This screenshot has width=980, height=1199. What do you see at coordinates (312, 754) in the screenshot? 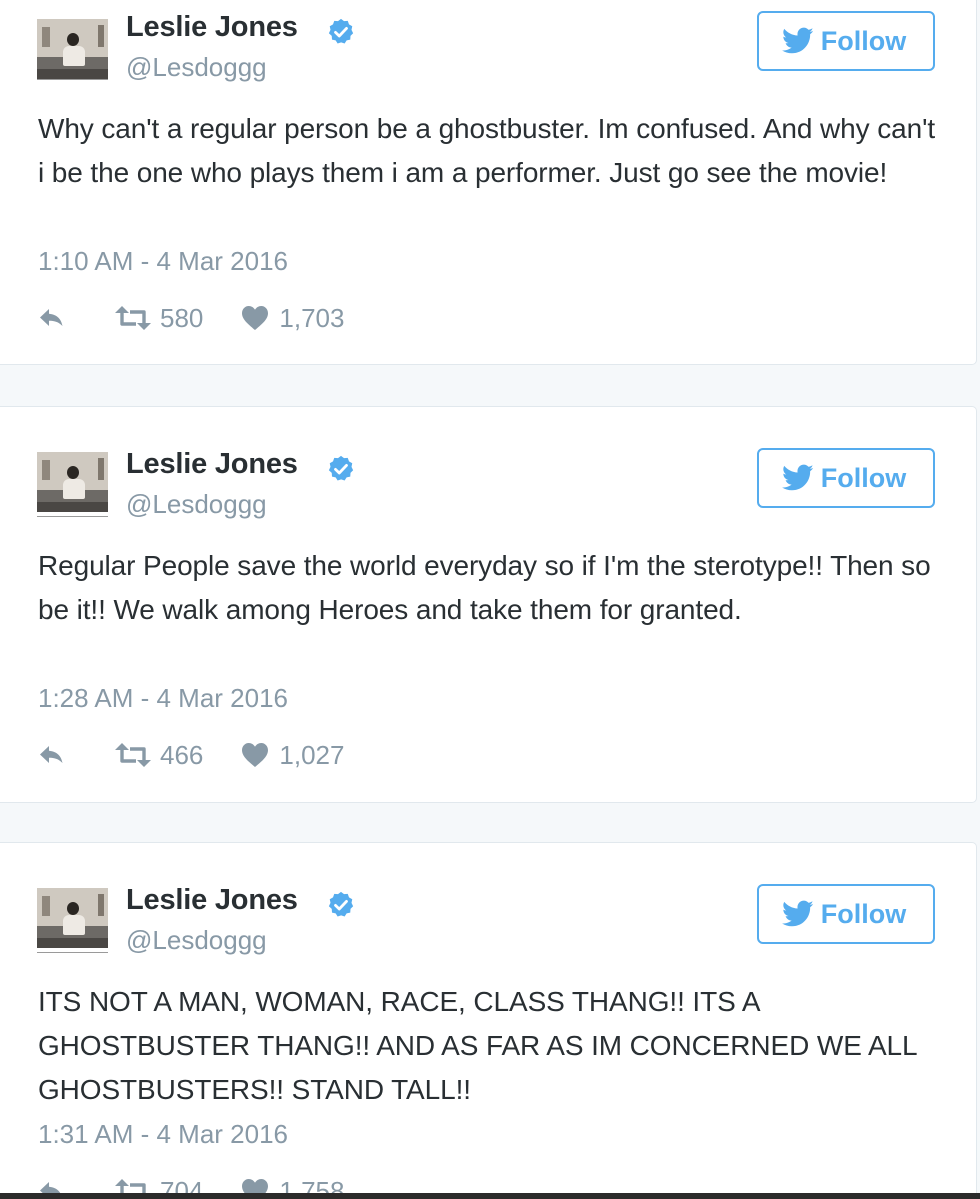
I see `like-count: 1,027` at bounding box center [312, 754].